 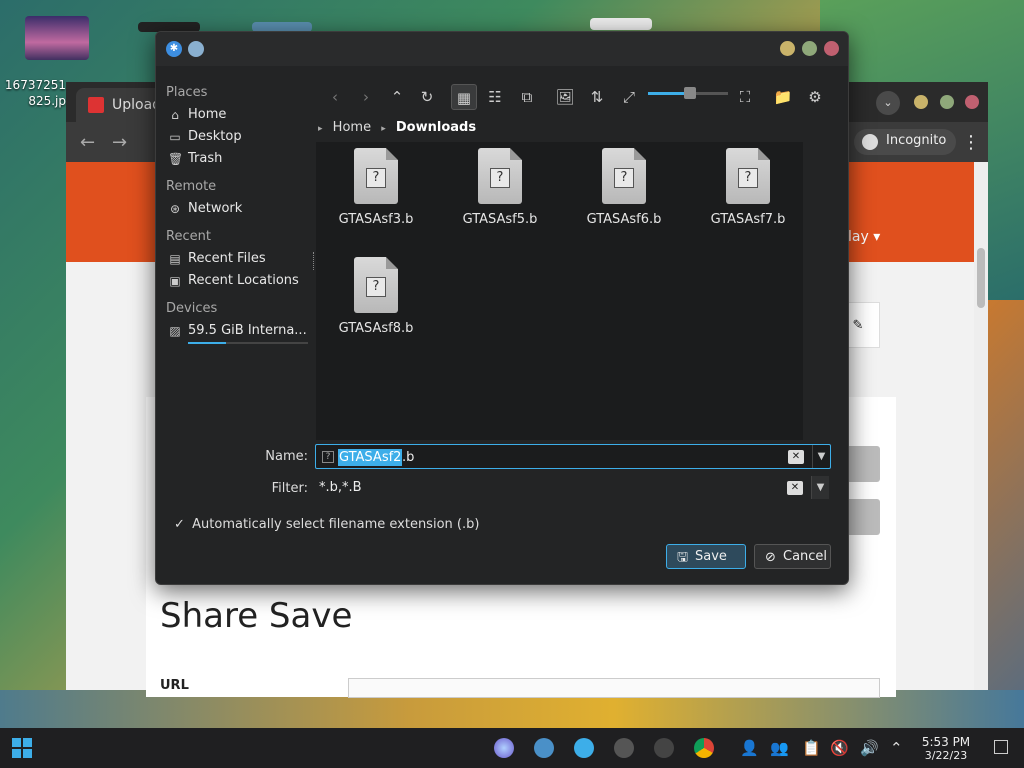 I want to click on new-folder-icon: 📁, so click(x=783, y=97).